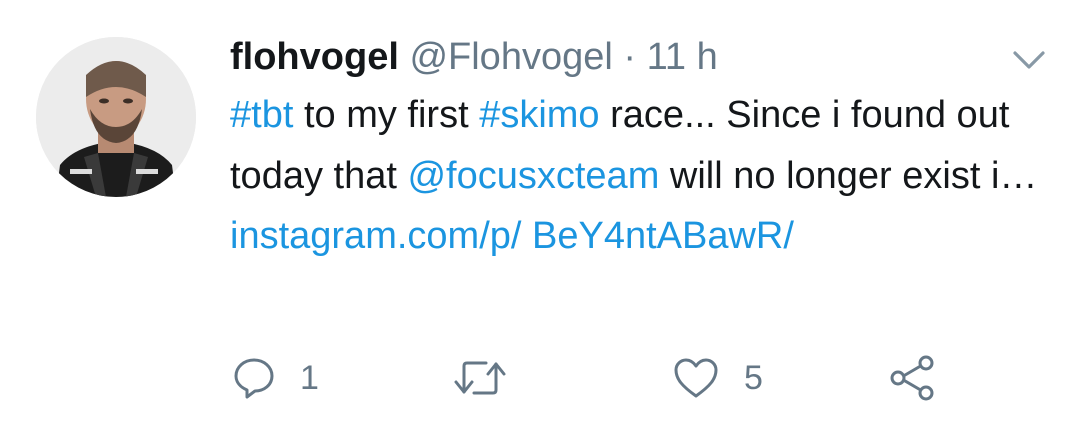 The image size is (1080, 435). Describe the element at coordinates (116, 117) in the screenshot. I see `avatar` at that location.